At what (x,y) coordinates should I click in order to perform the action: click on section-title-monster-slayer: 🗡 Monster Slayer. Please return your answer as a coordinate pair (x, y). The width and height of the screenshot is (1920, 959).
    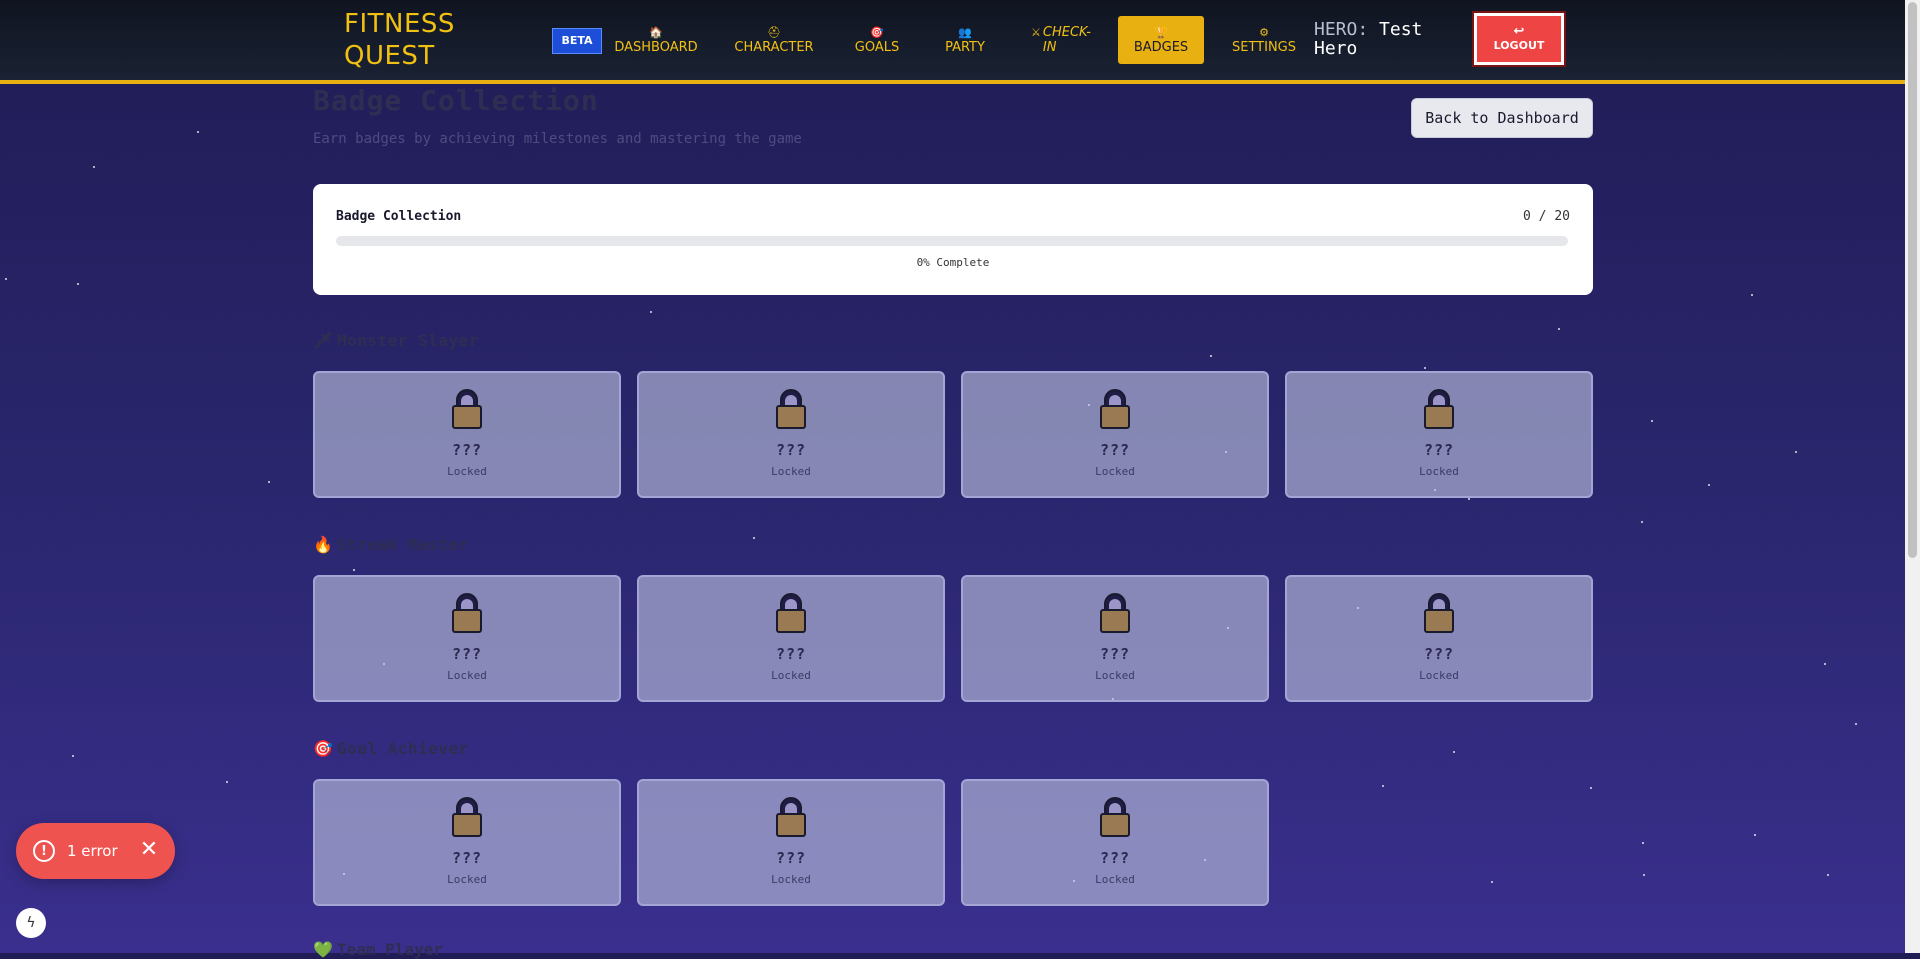
    Looking at the image, I should click on (396, 340).